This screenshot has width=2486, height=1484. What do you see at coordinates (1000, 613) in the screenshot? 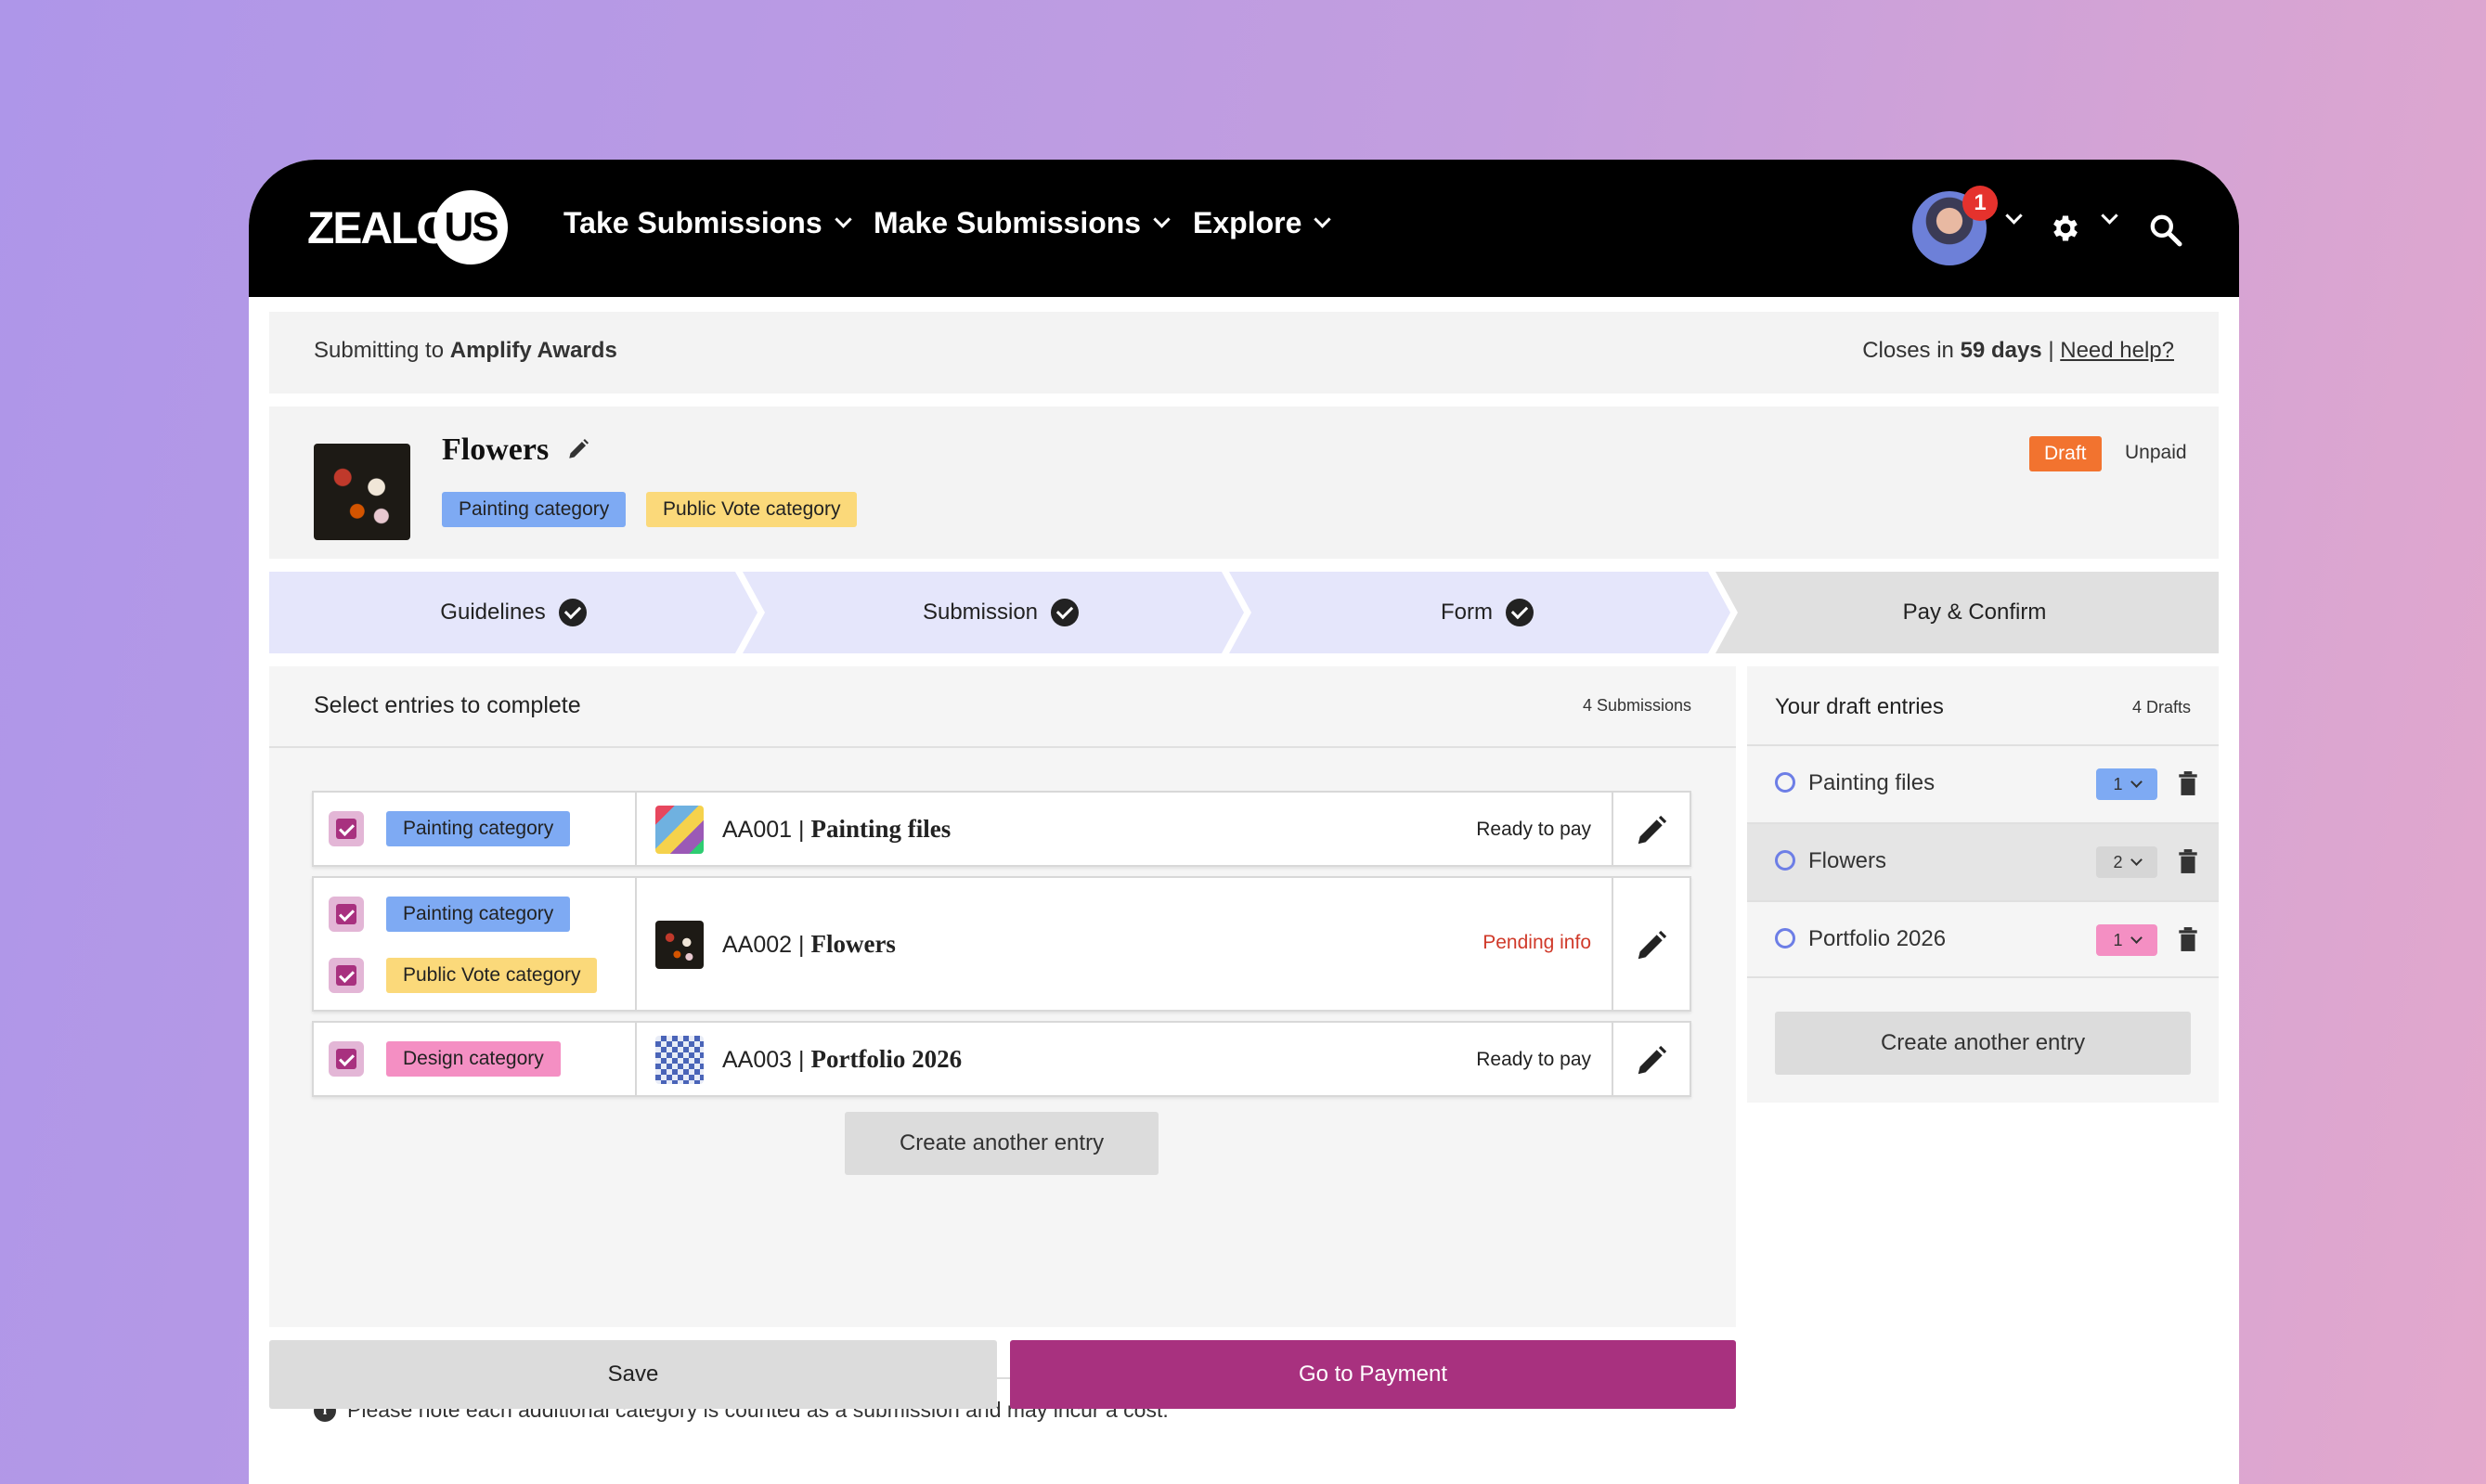
I see `step-submission: Submission` at bounding box center [1000, 613].